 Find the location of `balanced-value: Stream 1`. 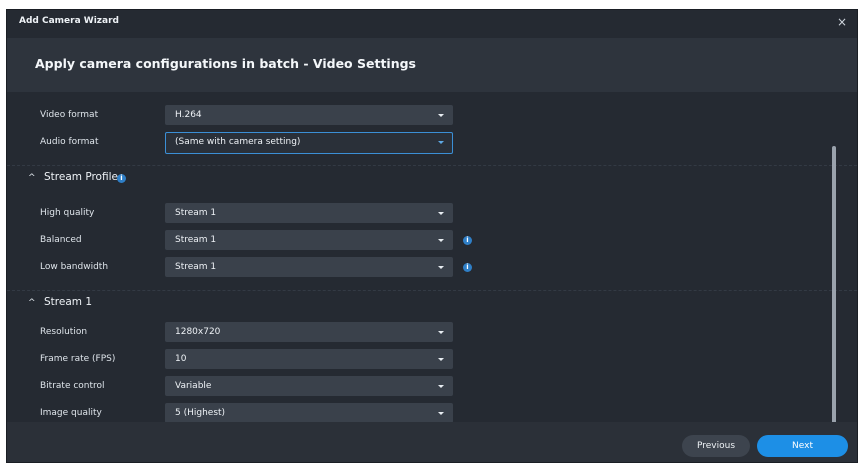

balanced-value: Stream 1 is located at coordinates (196, 240).